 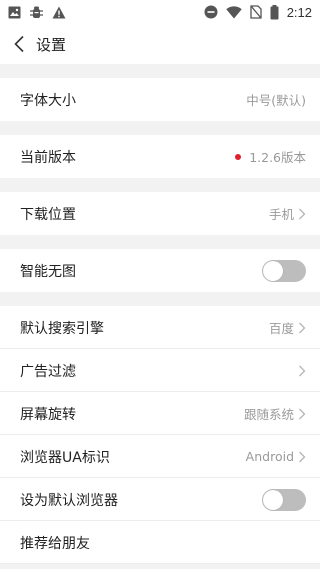 I want to click on default-browser-toggle, so click(x=284, y=499).